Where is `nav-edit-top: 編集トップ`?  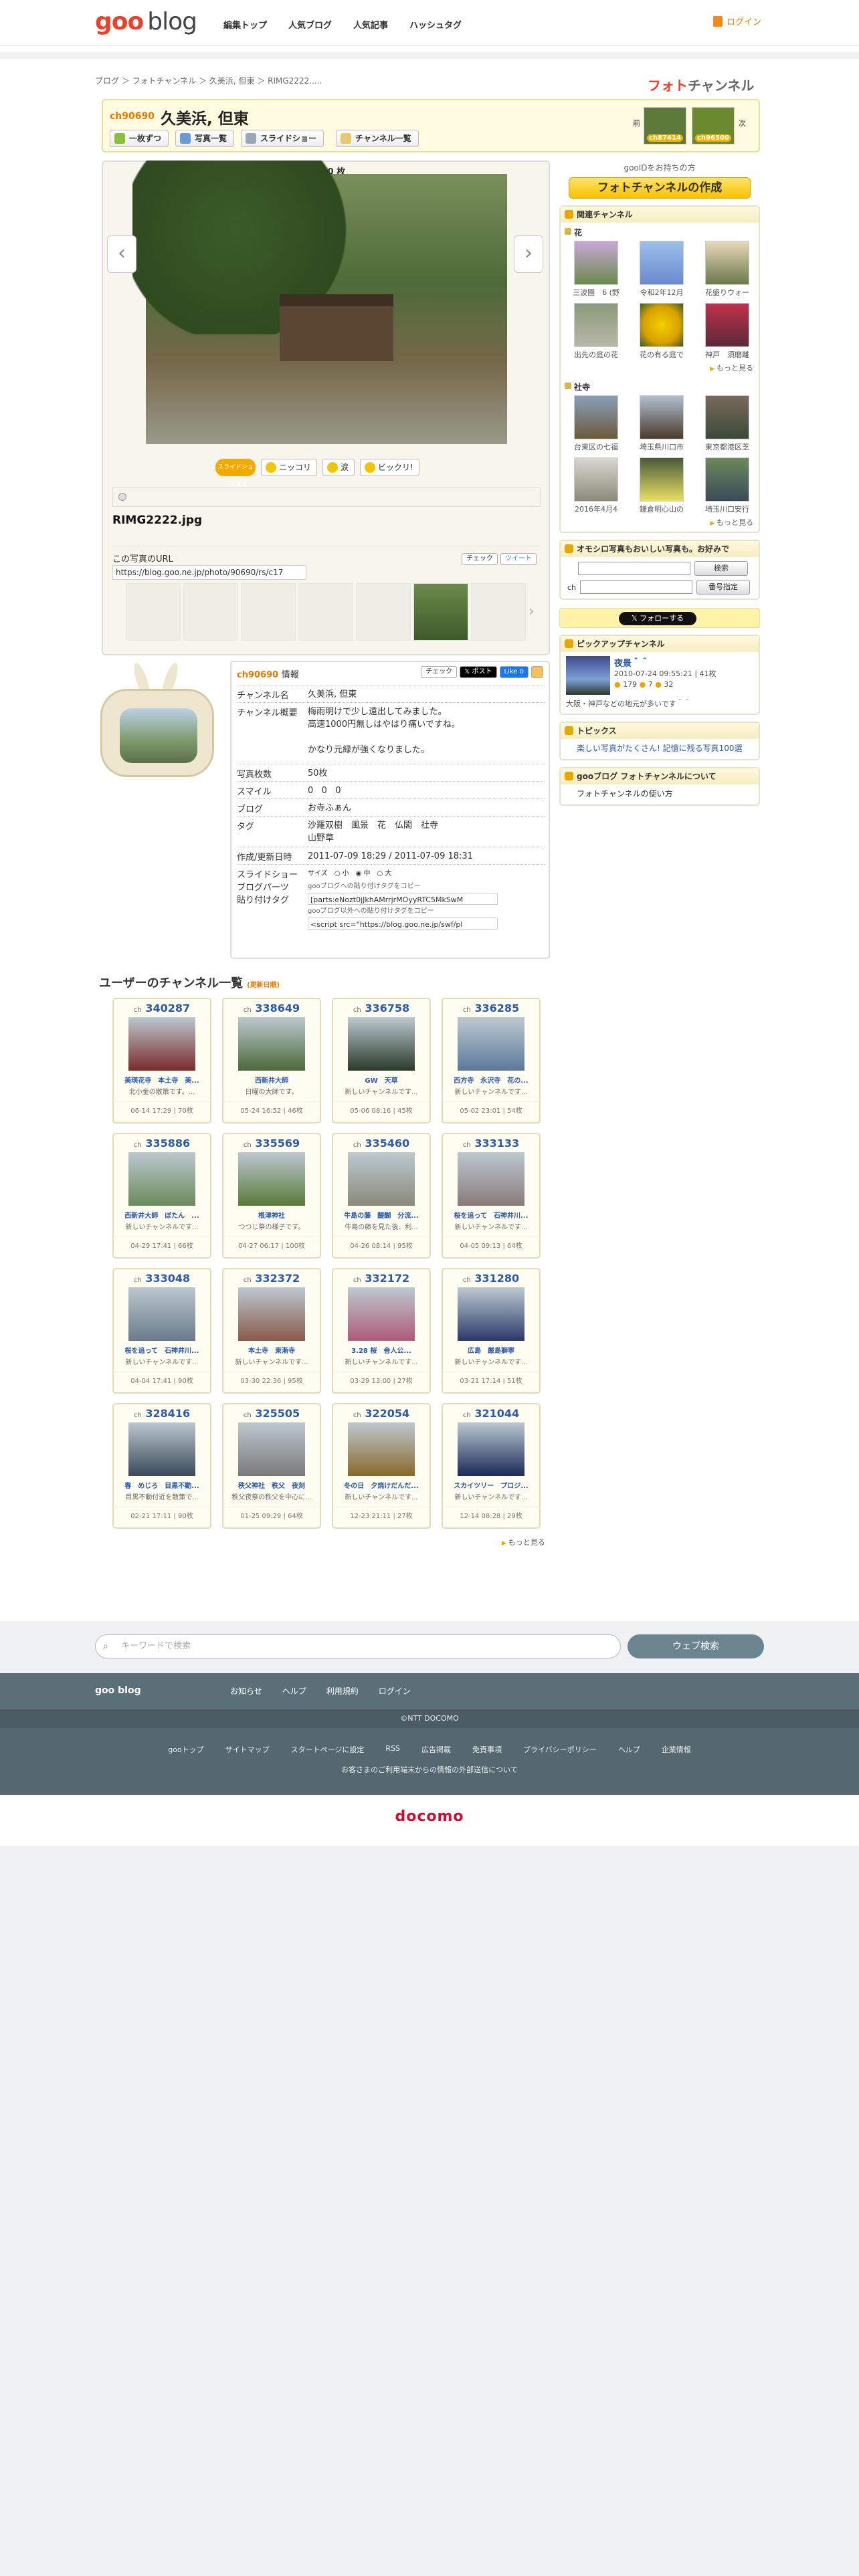
nav-edit-top: 編集トップ is located at coordinates (245, 24).